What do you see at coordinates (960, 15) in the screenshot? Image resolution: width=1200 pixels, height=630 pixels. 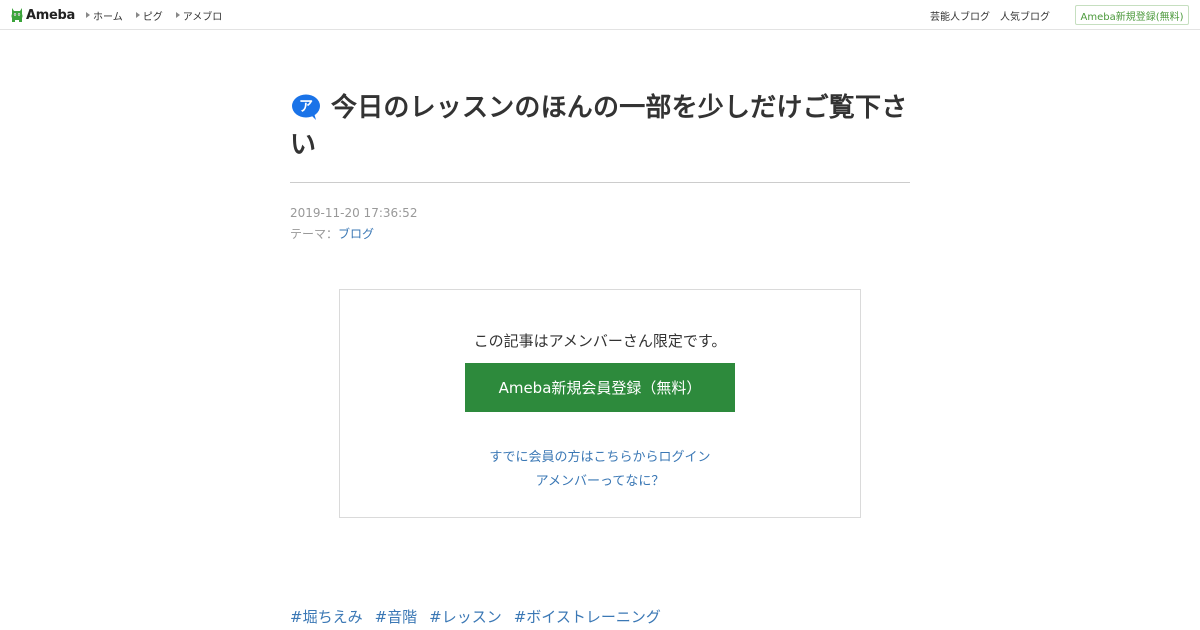 I see `celebrity-blog-link: 芸能人ブログ` at bounding box center [960, 15].